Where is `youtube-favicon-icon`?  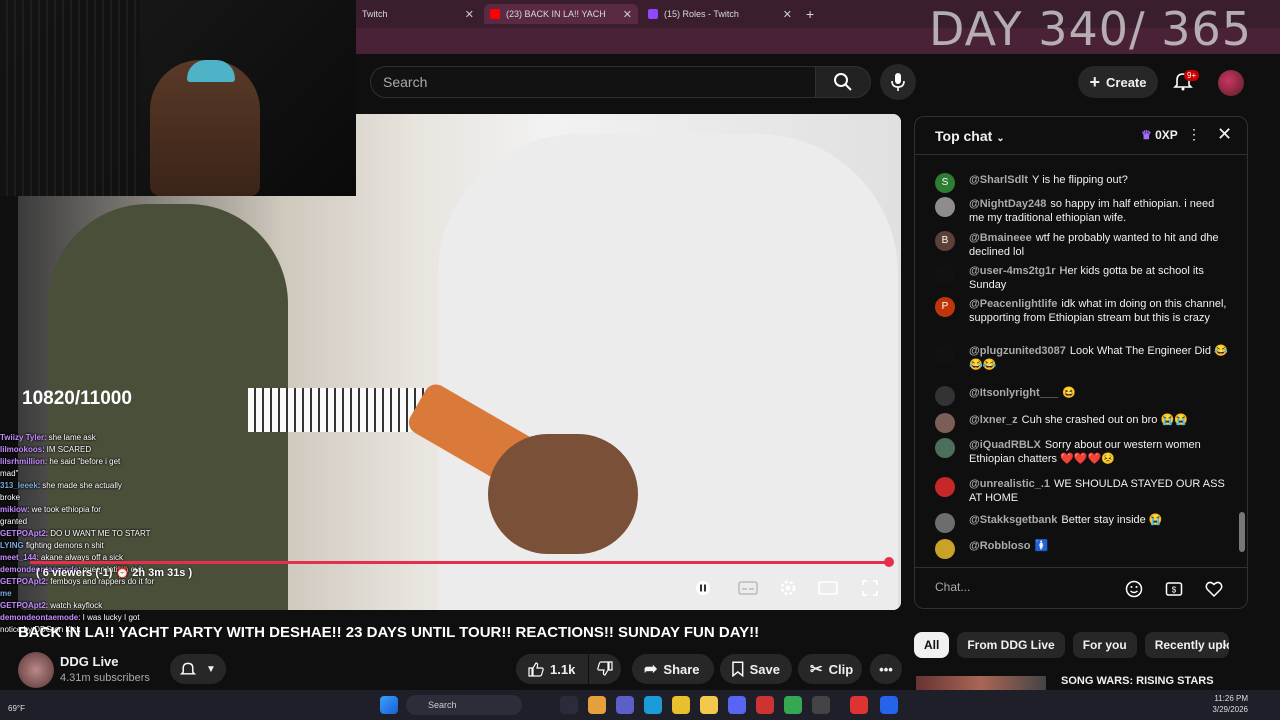 youtube-favicon-icon is located at coordinates (495, 14).